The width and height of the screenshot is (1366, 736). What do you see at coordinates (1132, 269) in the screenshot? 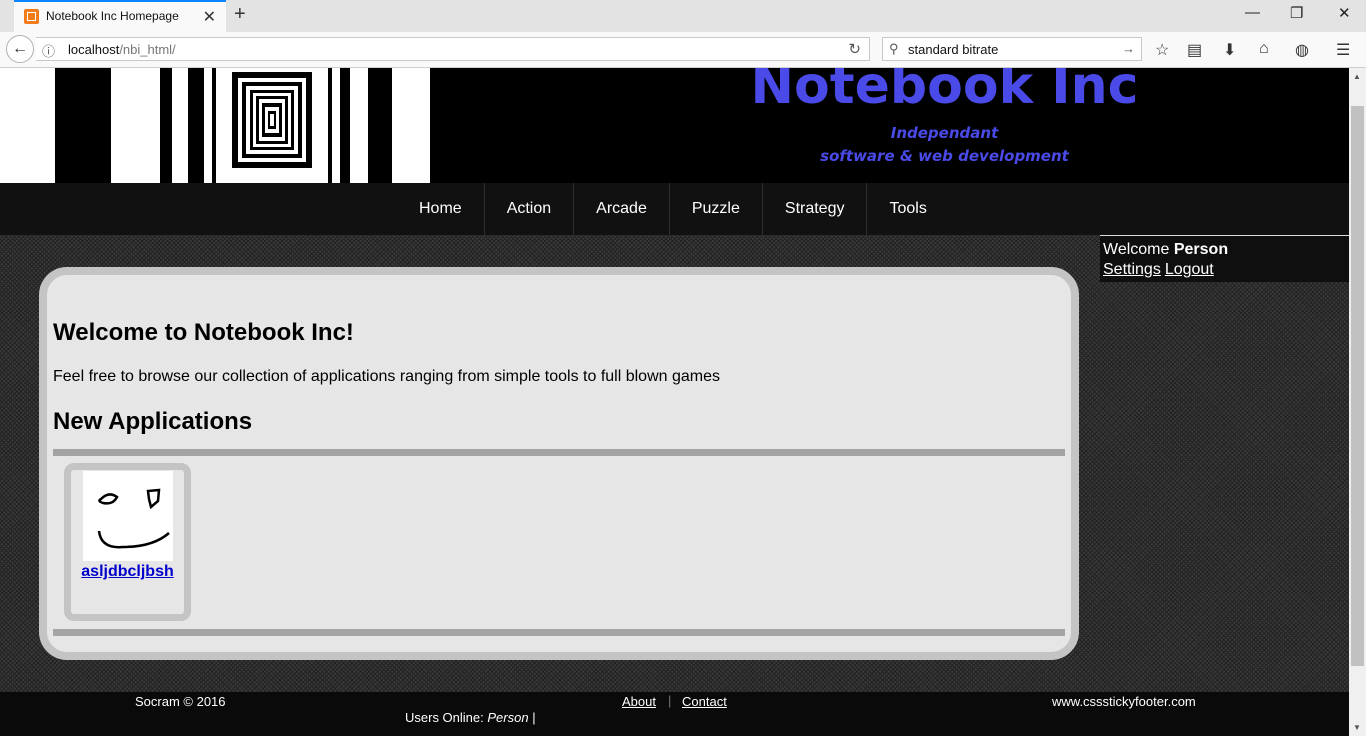
I see `settings-link: Settings` at bounding box center [1132, 269].